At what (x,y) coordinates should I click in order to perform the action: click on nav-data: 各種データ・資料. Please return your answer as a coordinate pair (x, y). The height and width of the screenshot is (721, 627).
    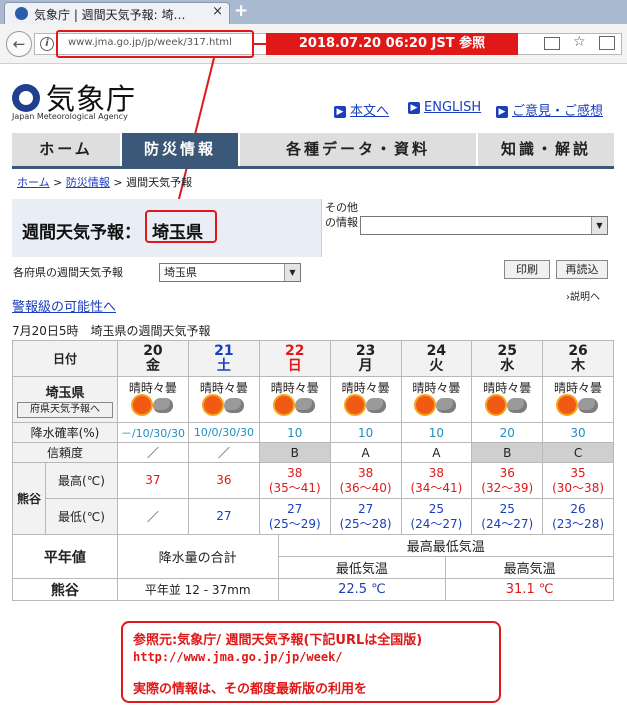
    Looking at the image, I should click on (358, 149).